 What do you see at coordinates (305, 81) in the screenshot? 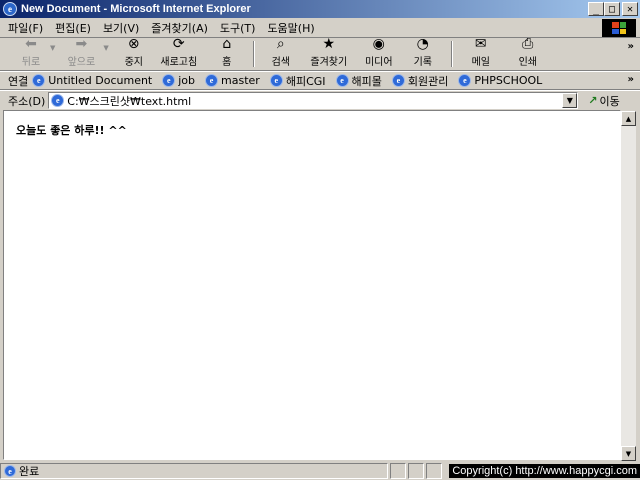
I see `link-label: 해피CGI` at bounding box center [305, 81].